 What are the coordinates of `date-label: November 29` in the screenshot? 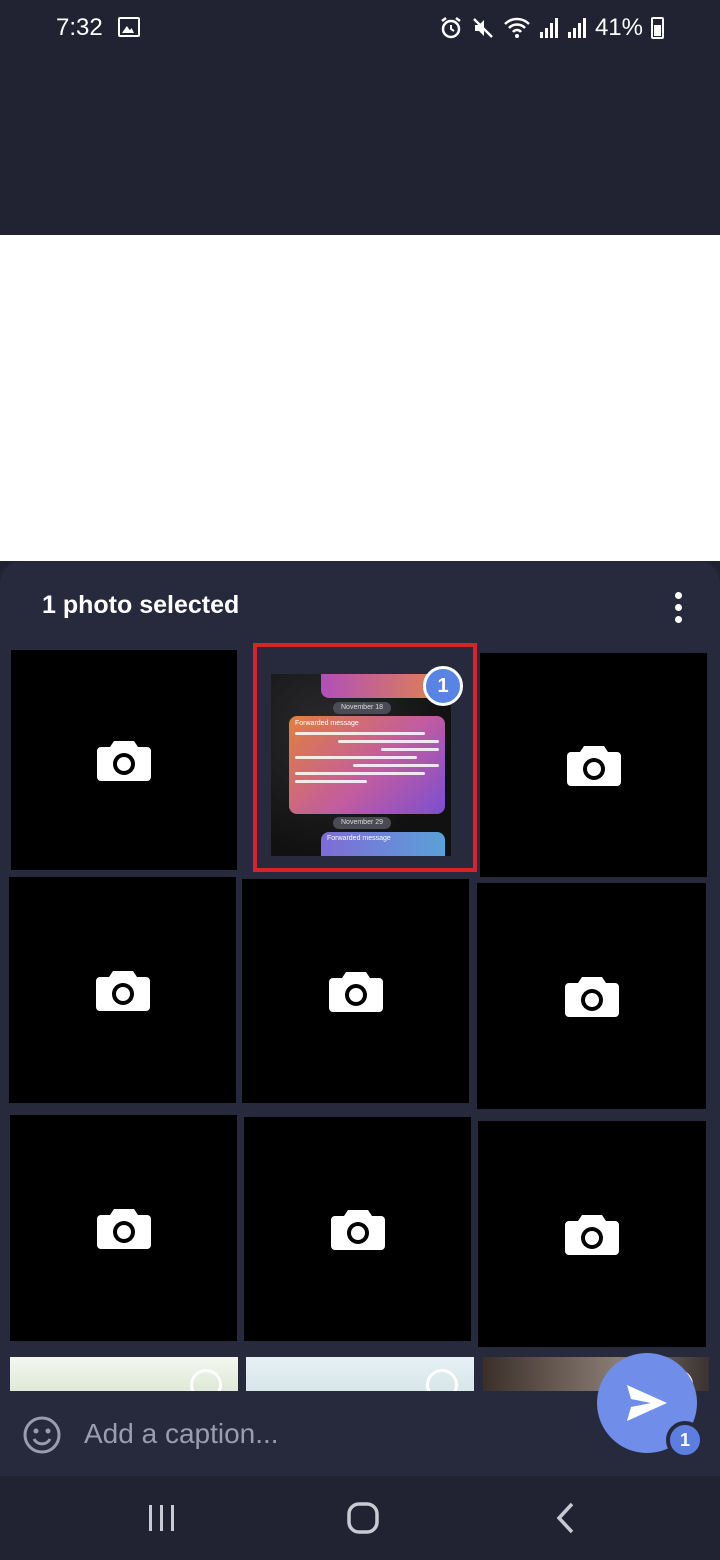 It's located at (362, 823).